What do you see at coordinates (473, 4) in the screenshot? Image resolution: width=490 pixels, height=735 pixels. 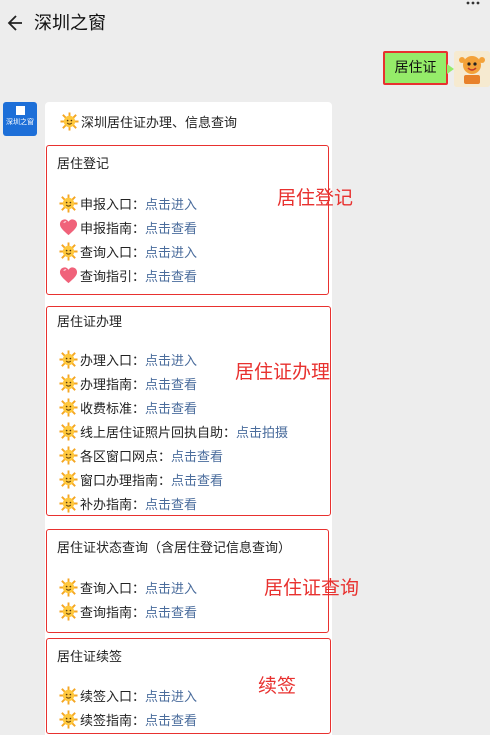 I see `more-icon` at bounding box center [473, 4].